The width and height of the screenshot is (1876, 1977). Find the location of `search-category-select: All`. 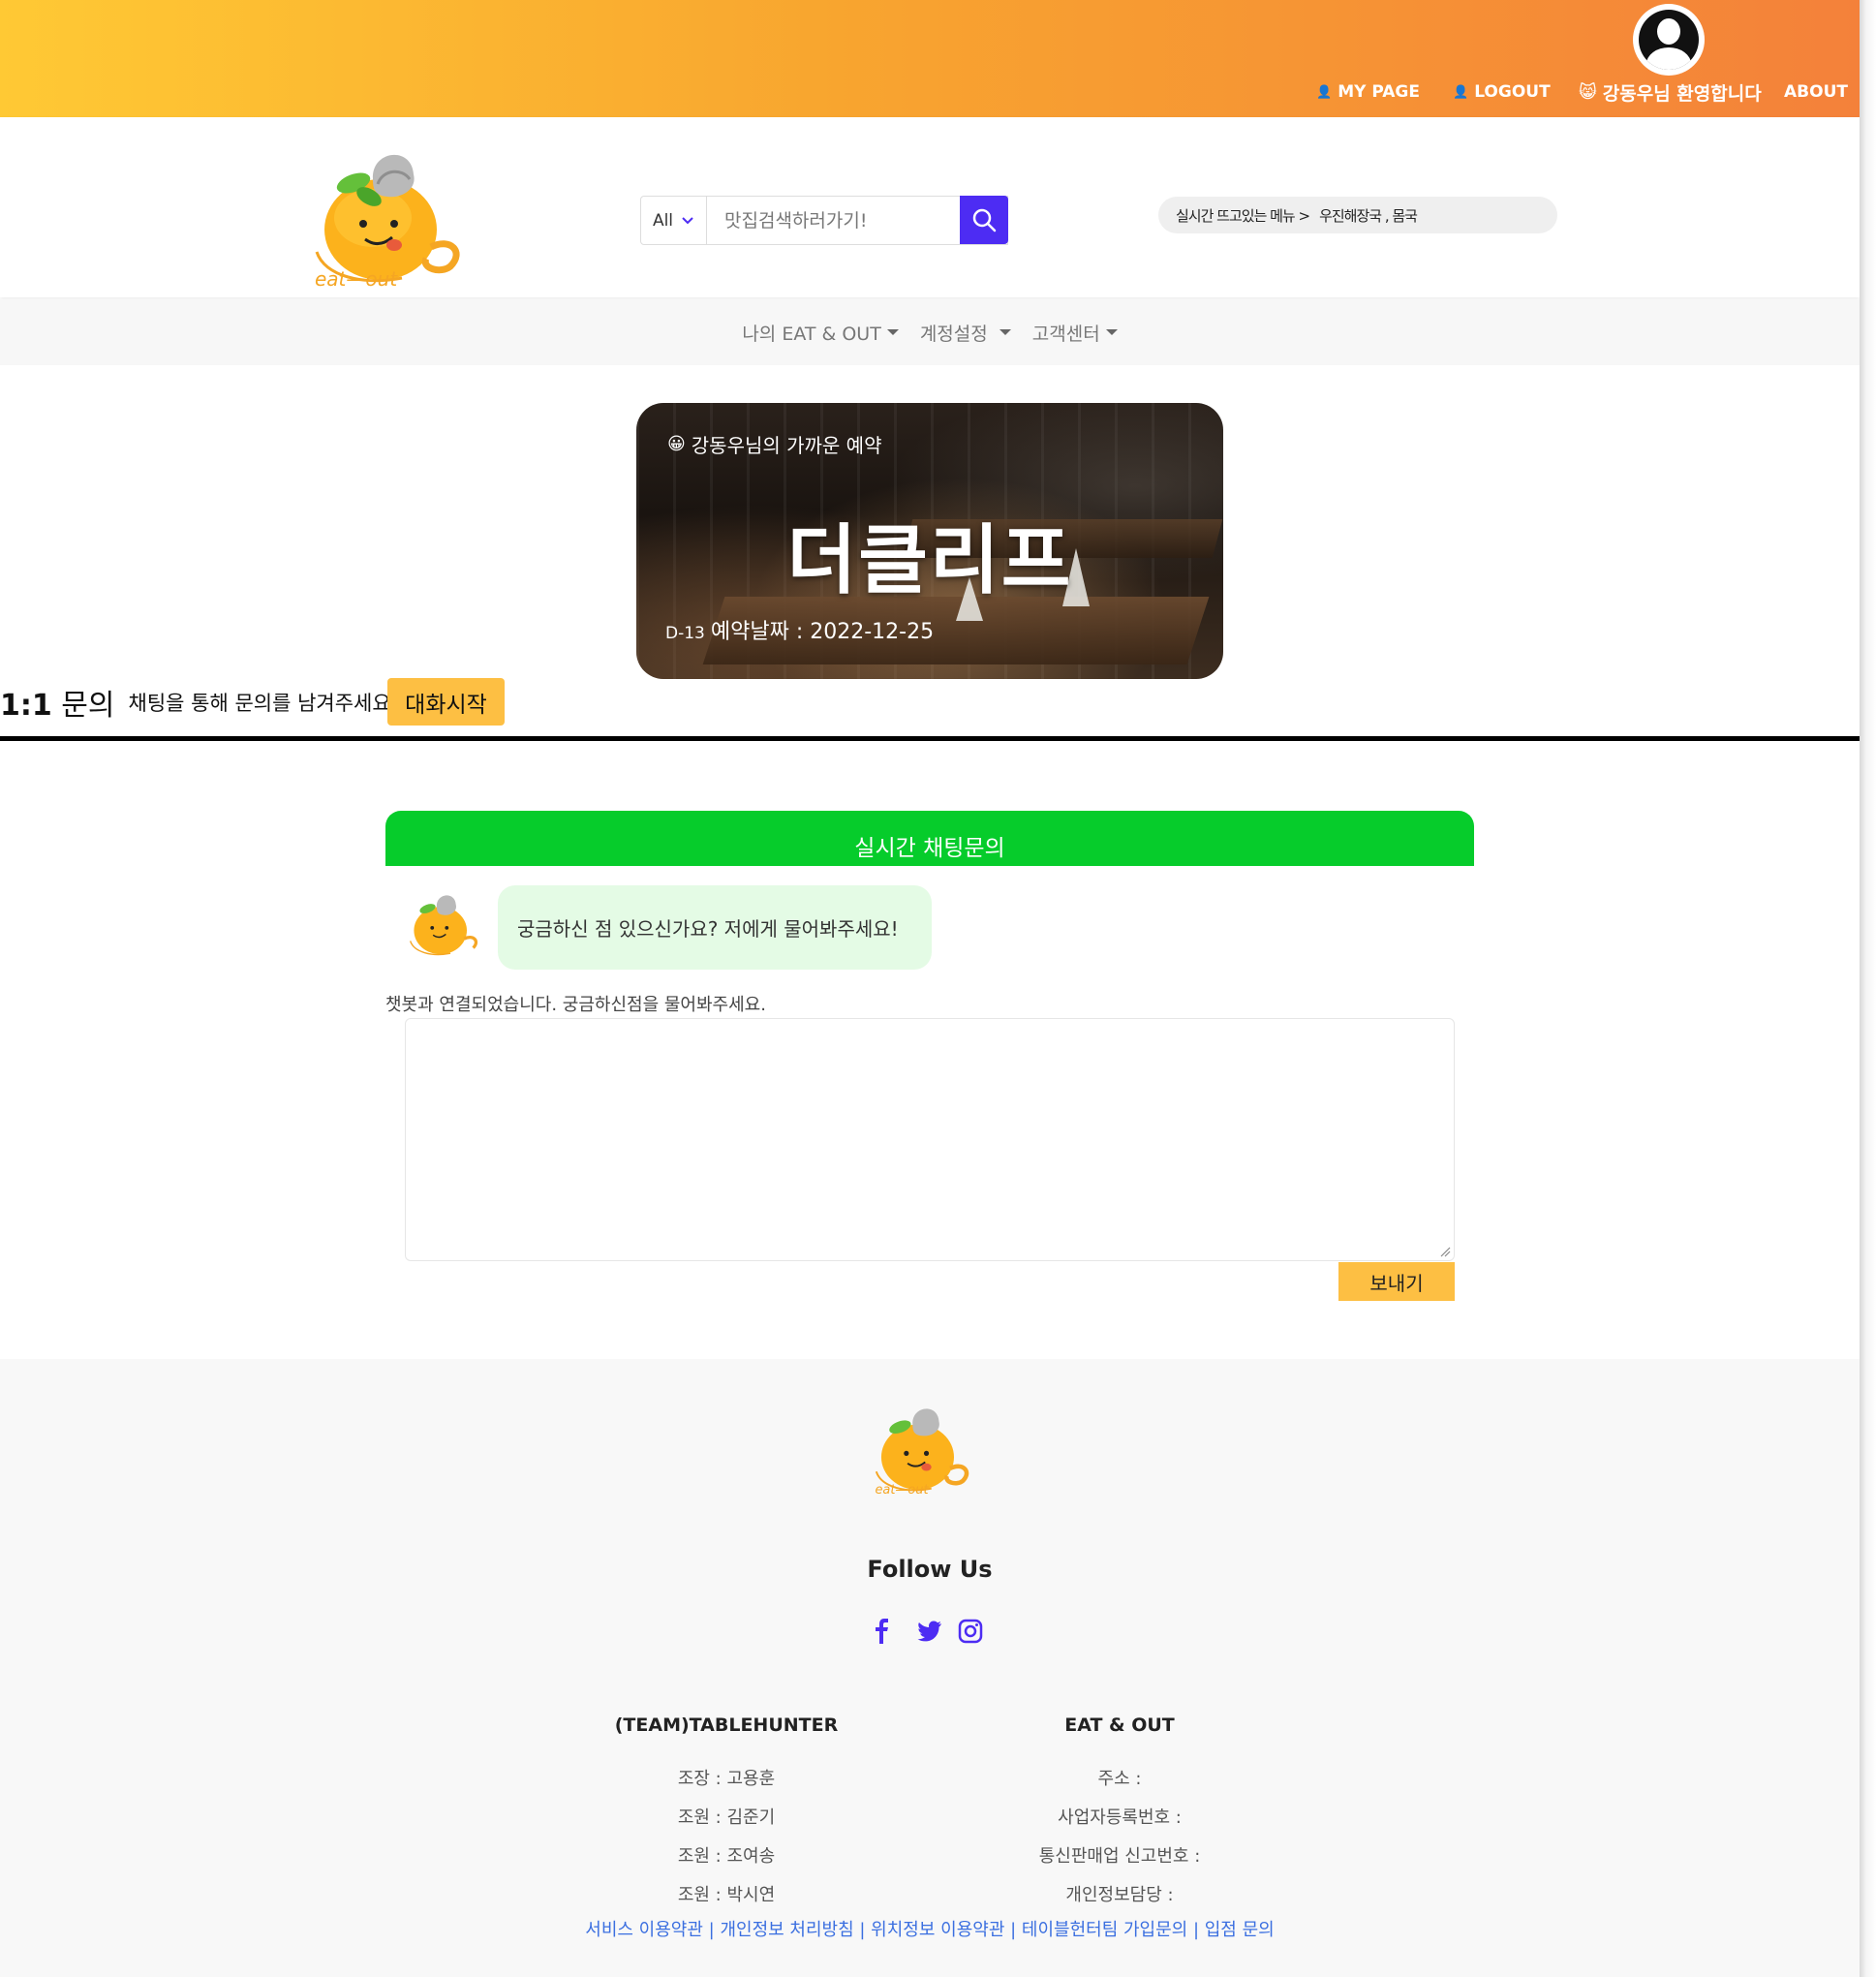

search-category-select: All is located at coordinates (674, 220).